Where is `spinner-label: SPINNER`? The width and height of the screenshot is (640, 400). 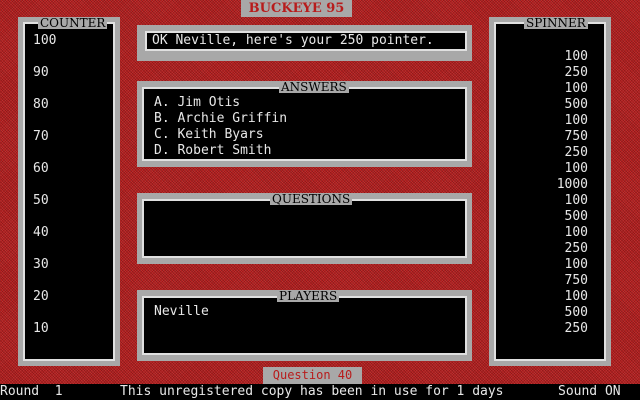
spinner-label: SPINNER is located at coordinates (556, 23).